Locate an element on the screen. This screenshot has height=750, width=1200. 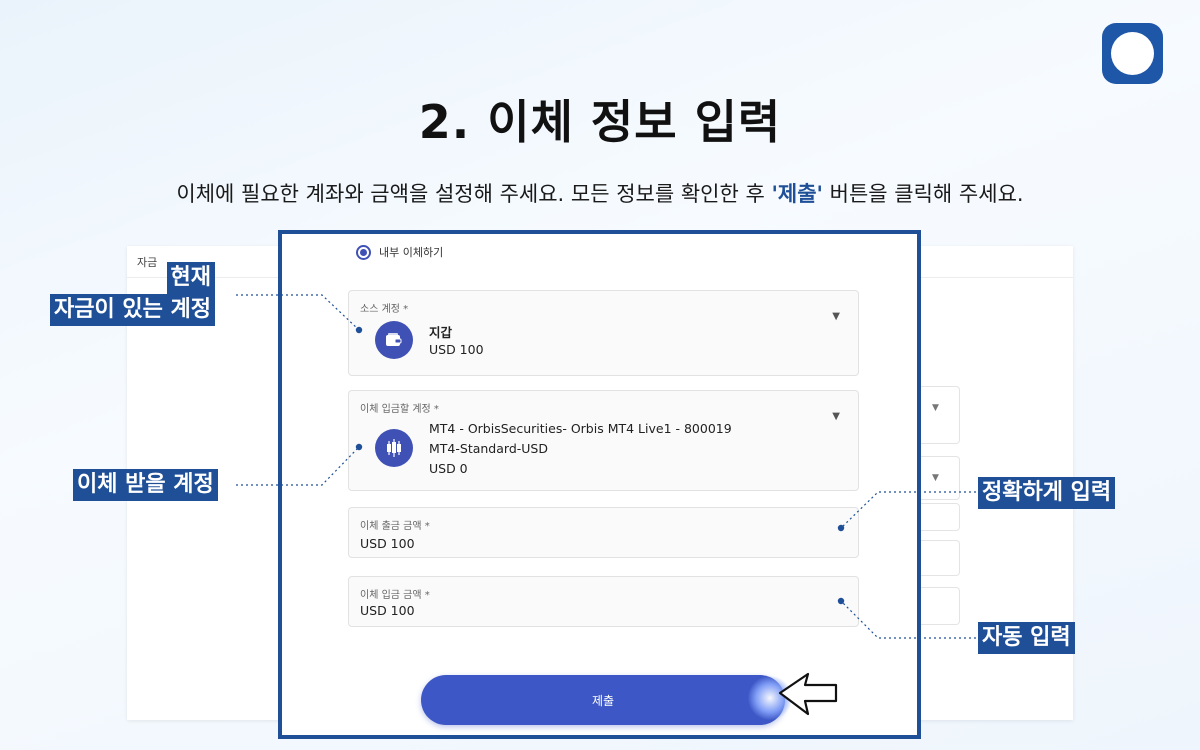
leader-destination is located at coordinates (298, 466).